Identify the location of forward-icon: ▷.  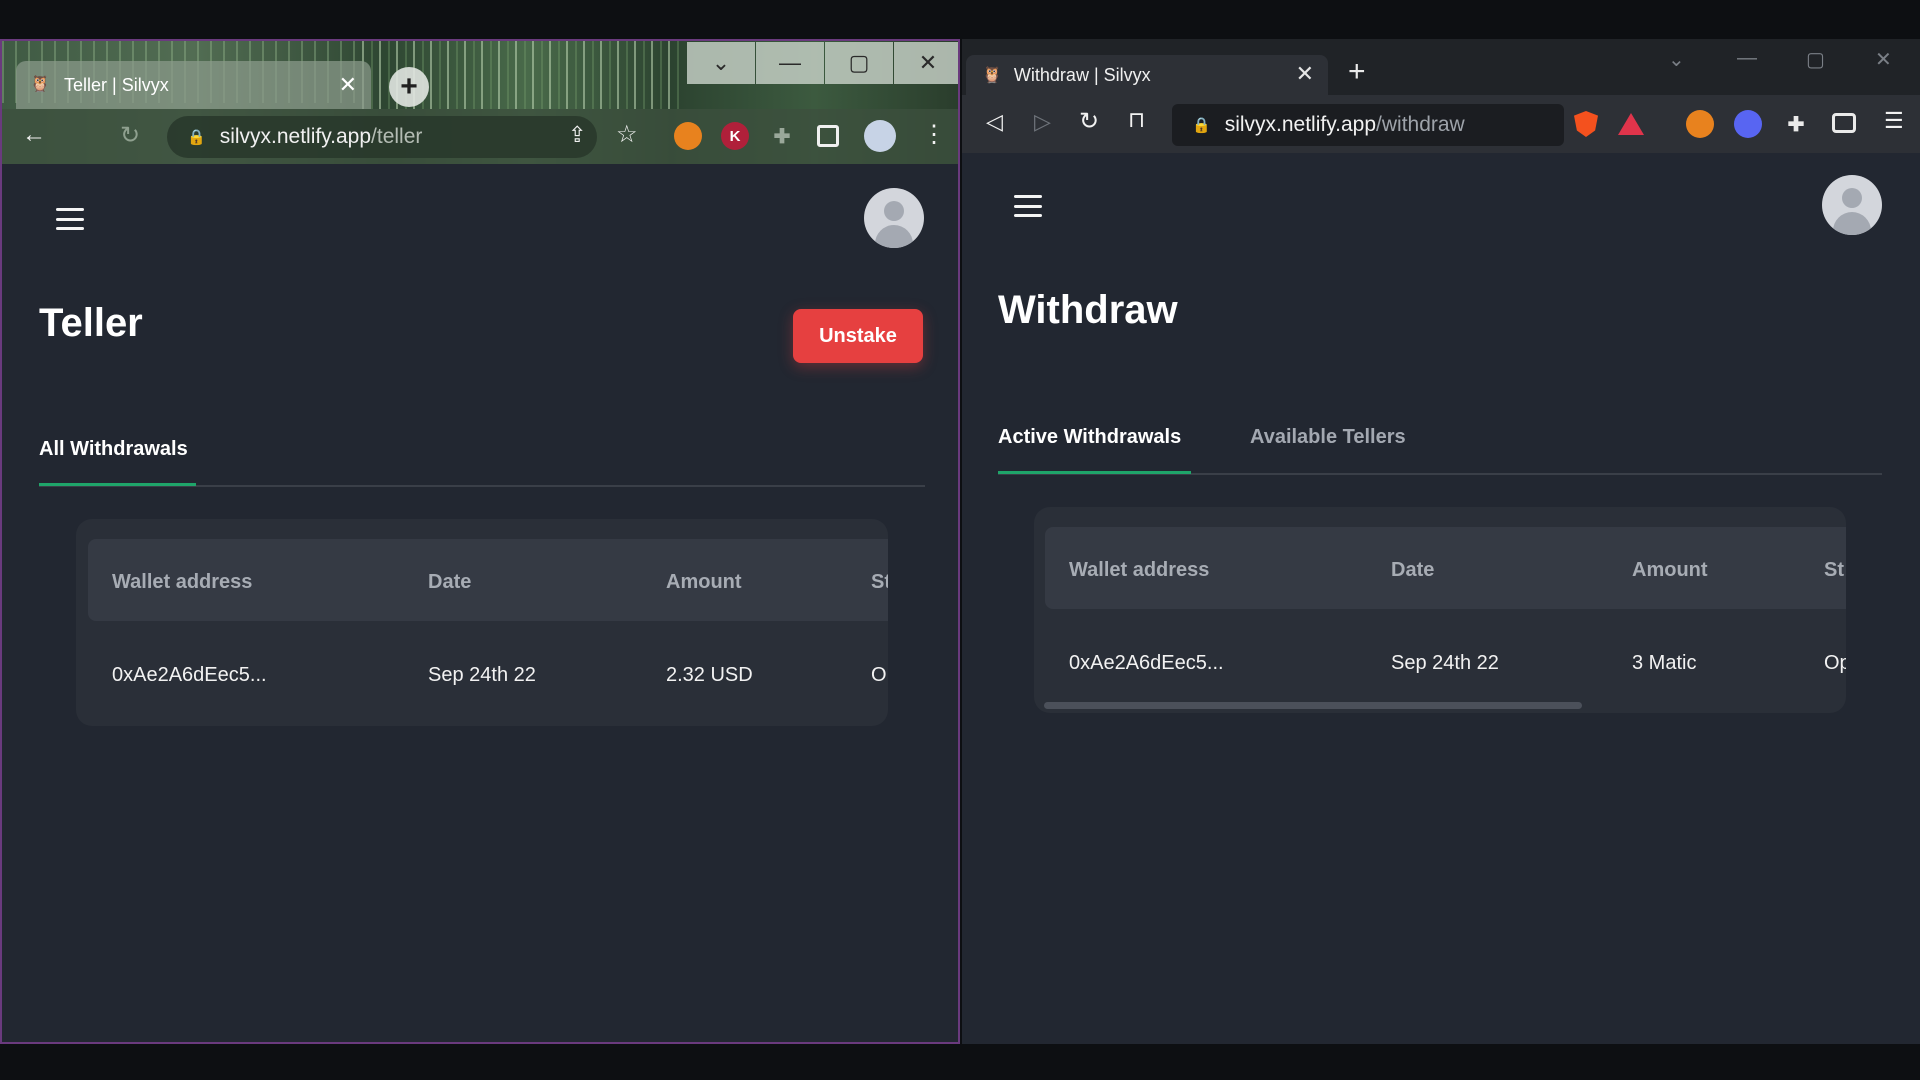
(1042, 122).